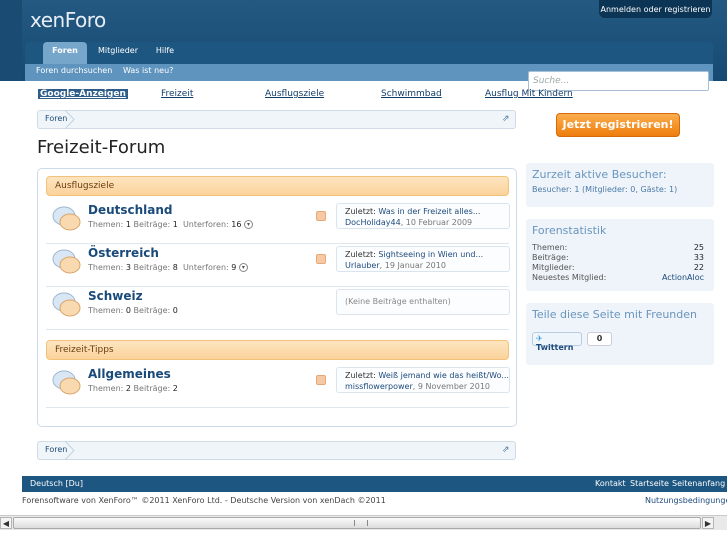 The height and width of the screenshot is (545, 727). I want to click on scroll-right-icon: ▶, so click(708, 523).